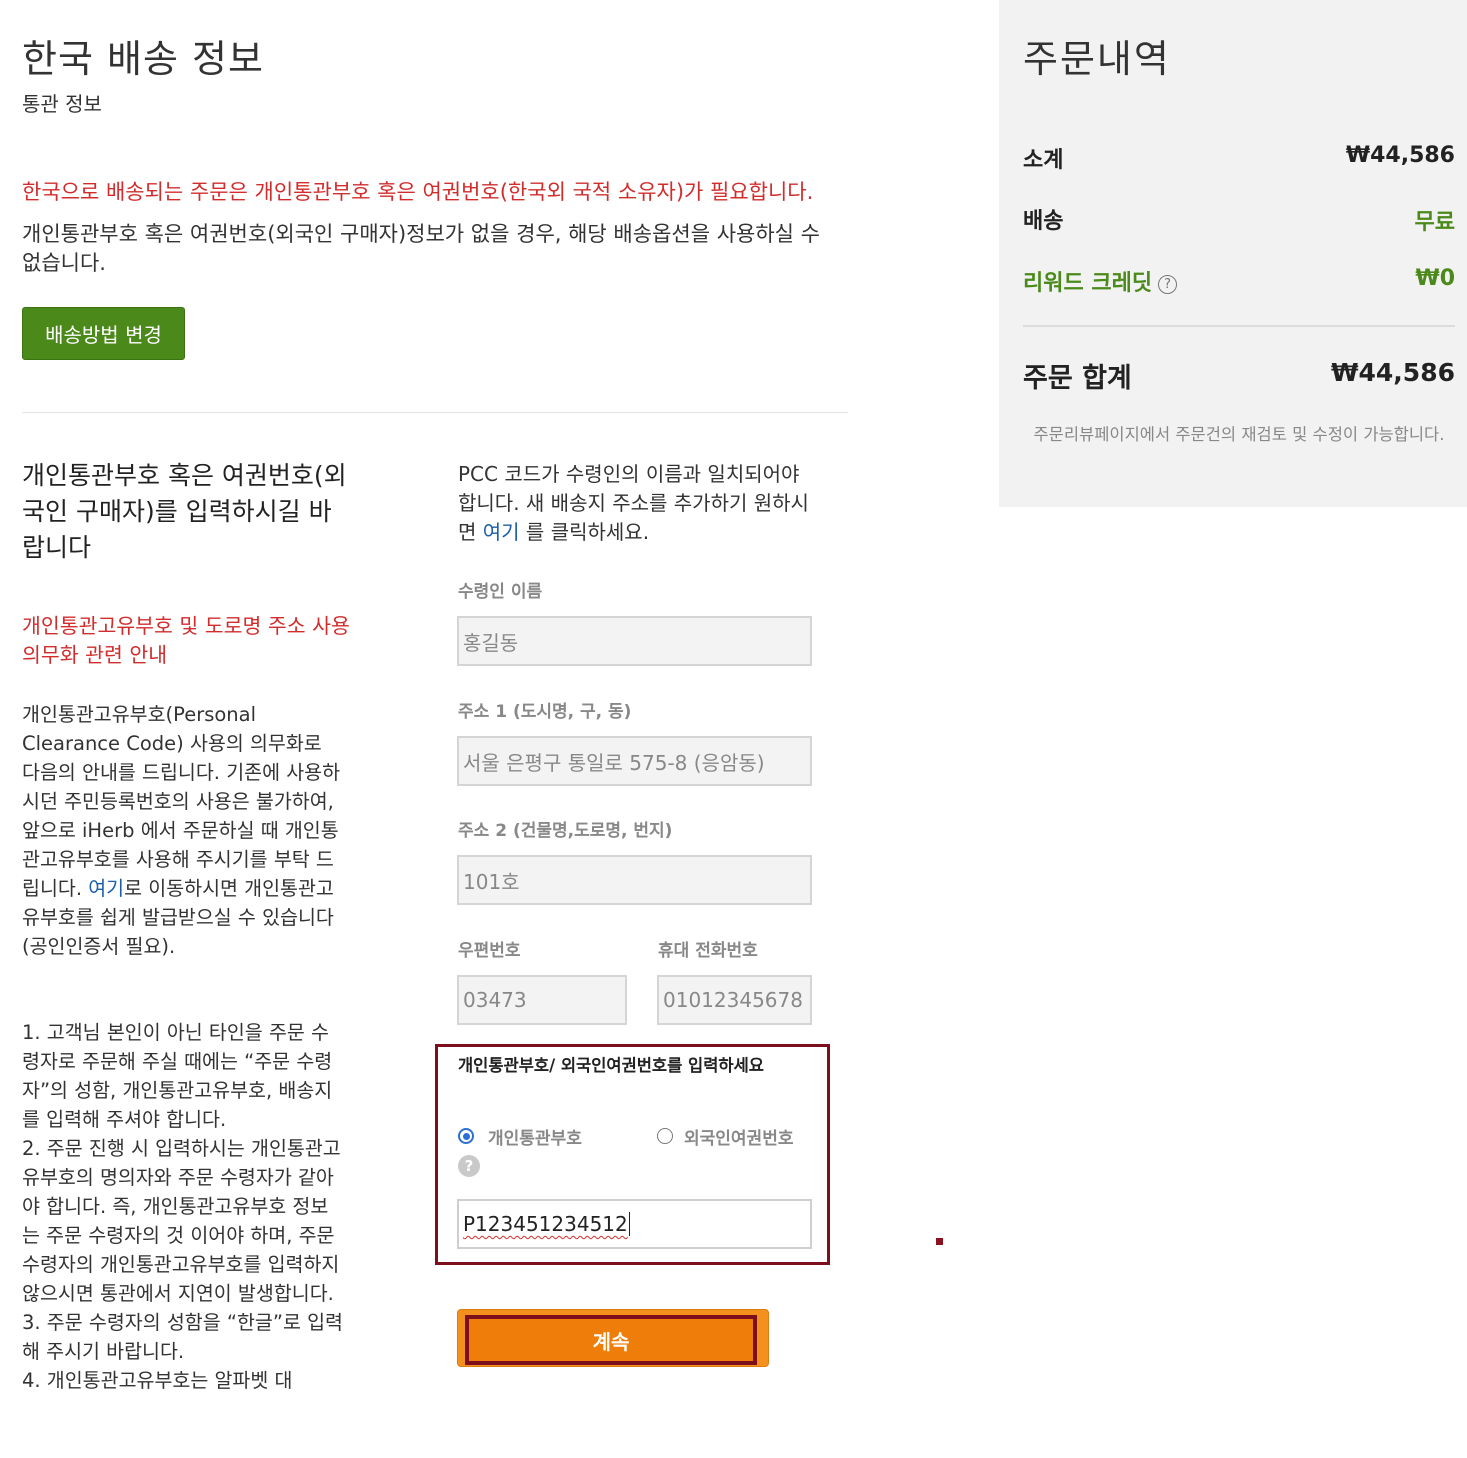  I want to click on summary-note: 주문리뷰페이지에서 주문건의 재검토 및 수정이 가능합니다., so click(1239, 434).